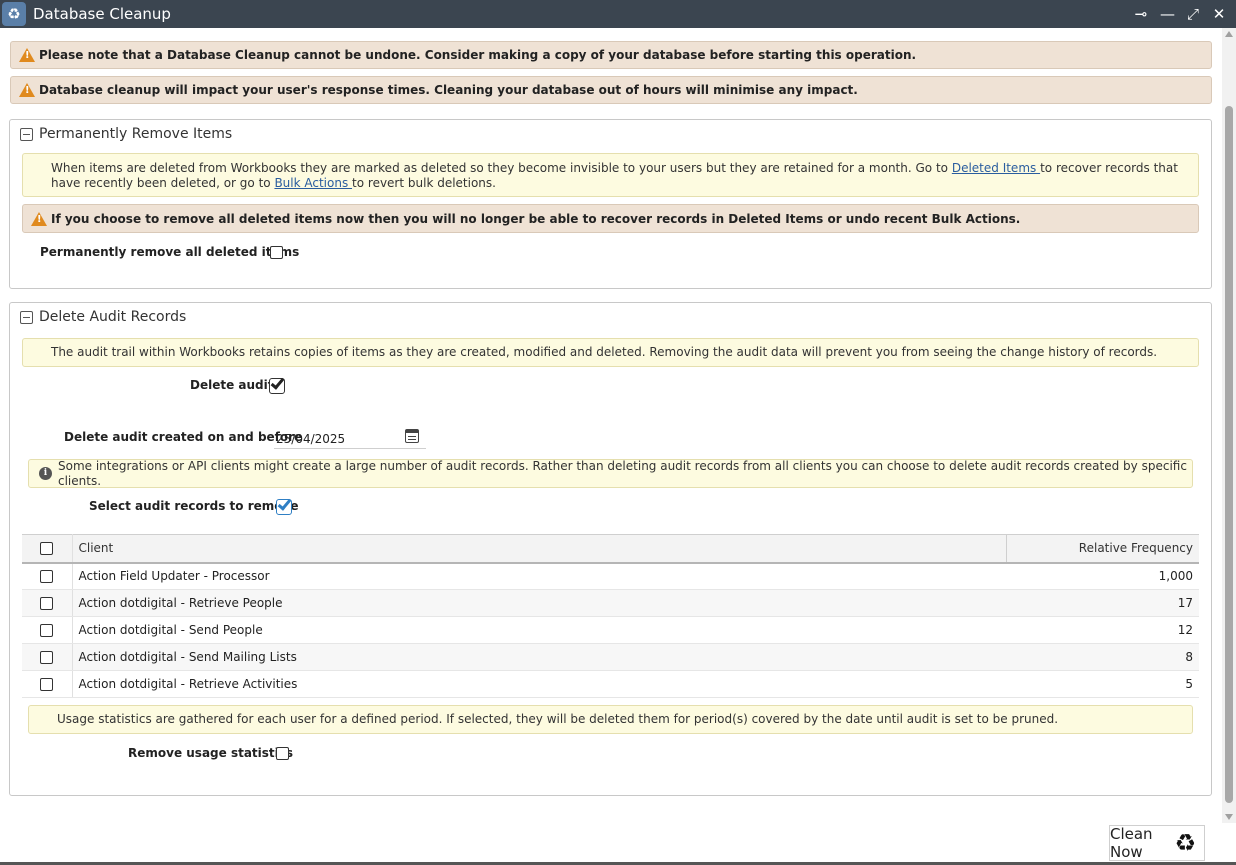 This screenshot has height=865, width=1236. I want to click on clean-now-label: Clean Now, so click(1131, 843).